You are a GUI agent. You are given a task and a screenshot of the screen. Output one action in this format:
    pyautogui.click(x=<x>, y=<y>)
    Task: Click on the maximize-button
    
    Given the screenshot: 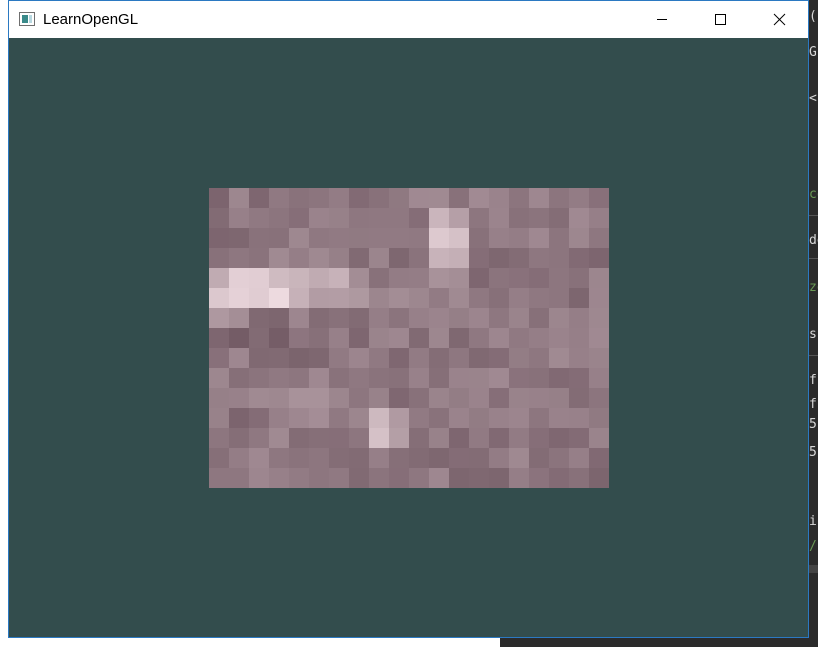 What is the action you would take?
    pyautogui.click(x=720, y=19)
    